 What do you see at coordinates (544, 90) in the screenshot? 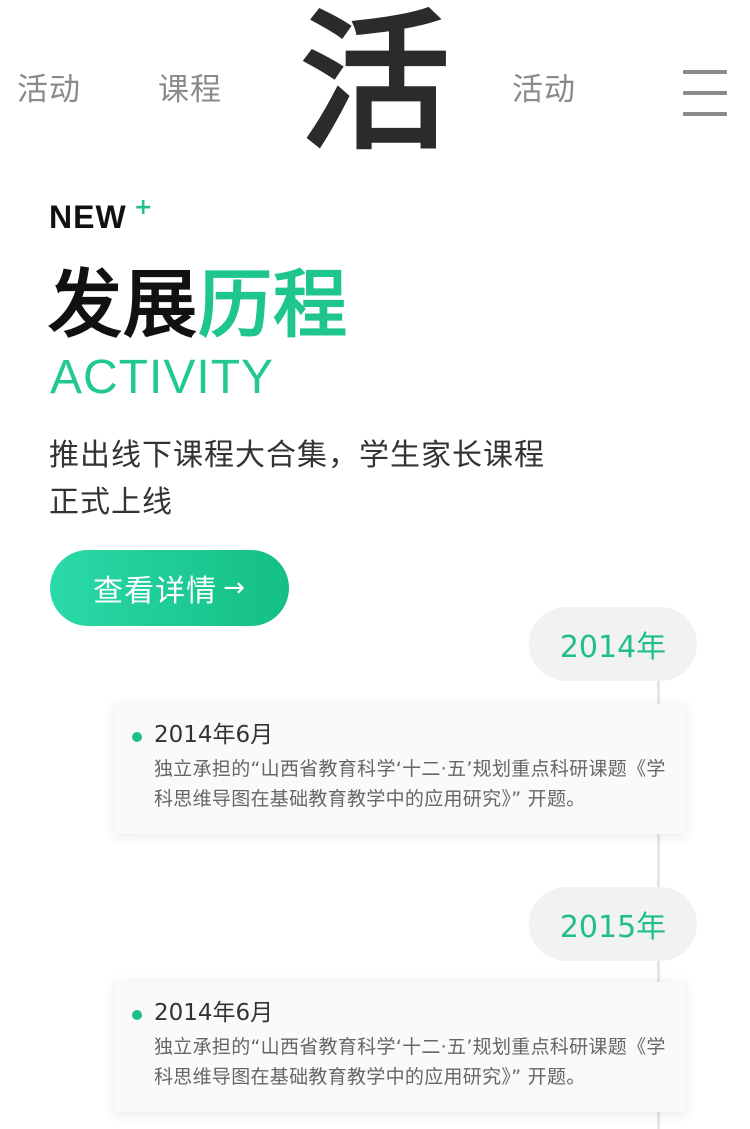
I see `nav-item-activity-right: 活动` at bounding box center [544, 90].